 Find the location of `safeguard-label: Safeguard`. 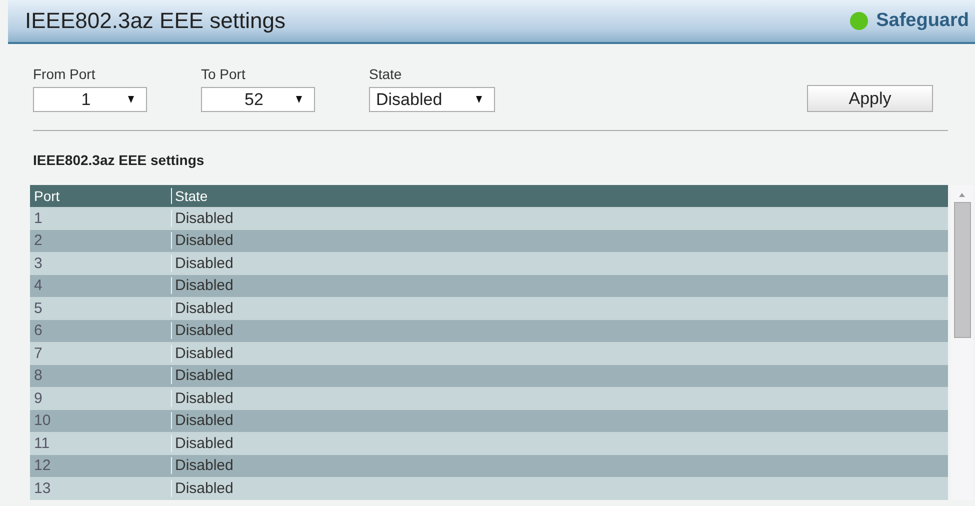

safeguard-label: Safeguard is located at coordinates (922, 21).